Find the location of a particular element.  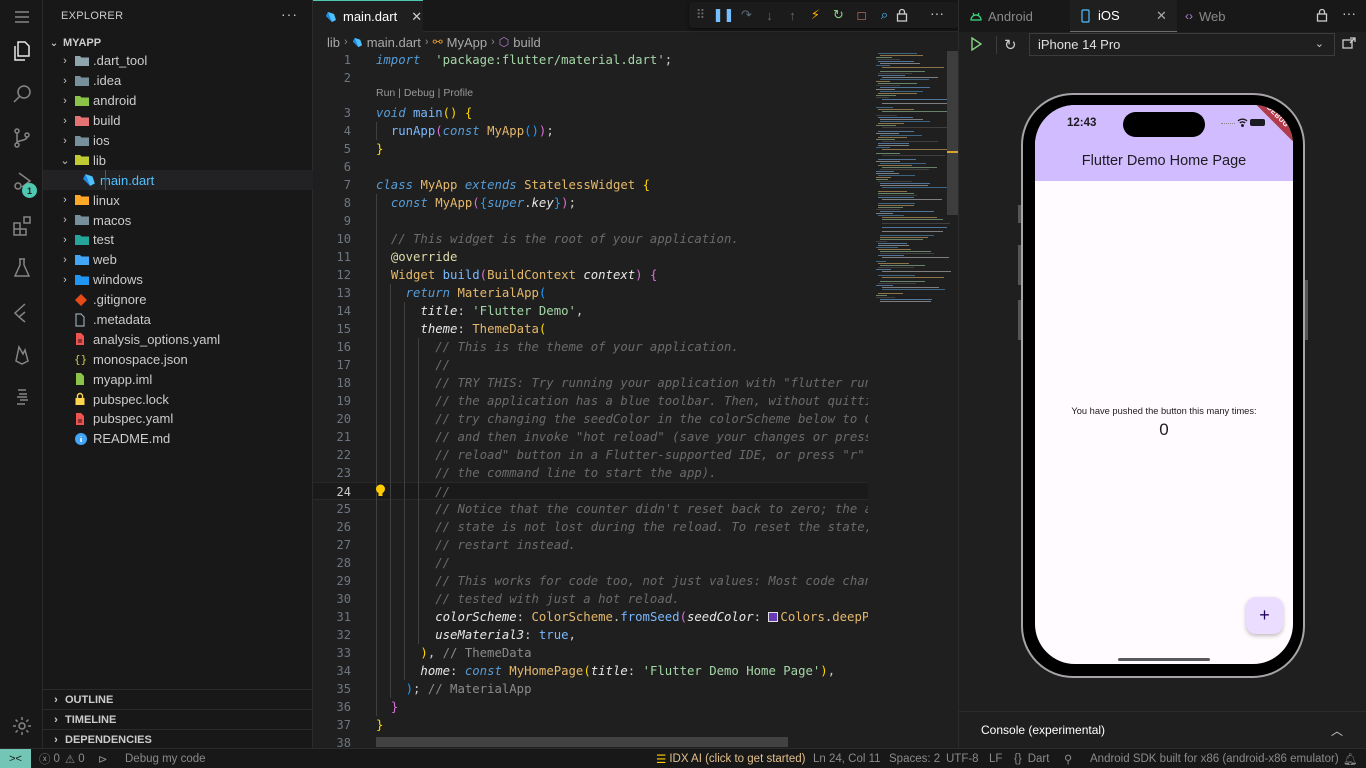

code-line: 13 return MaterialApp( is located at coordinates (590, 293).